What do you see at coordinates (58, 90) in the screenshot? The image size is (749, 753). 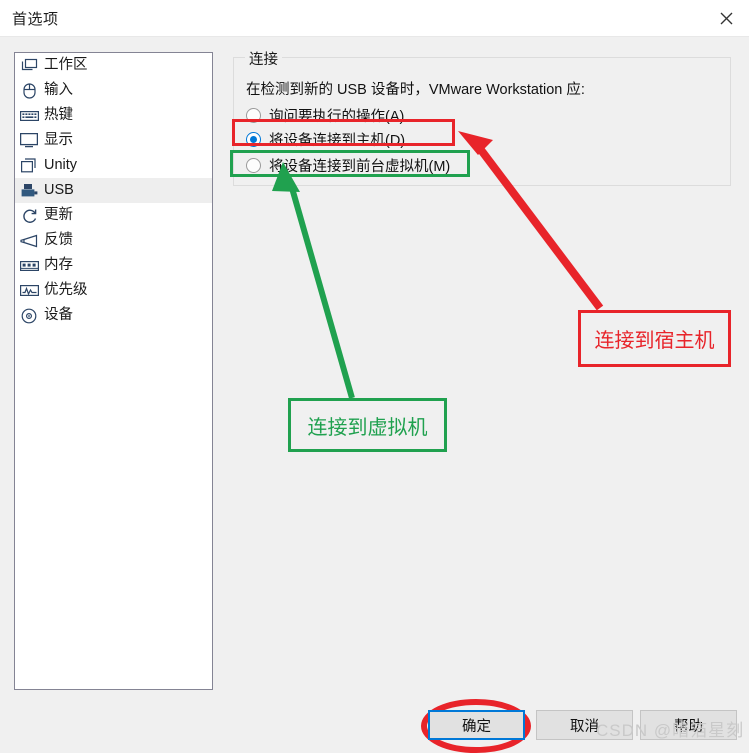 I see `sidebar-item-label: 输入` at bounding box center [58, 90].